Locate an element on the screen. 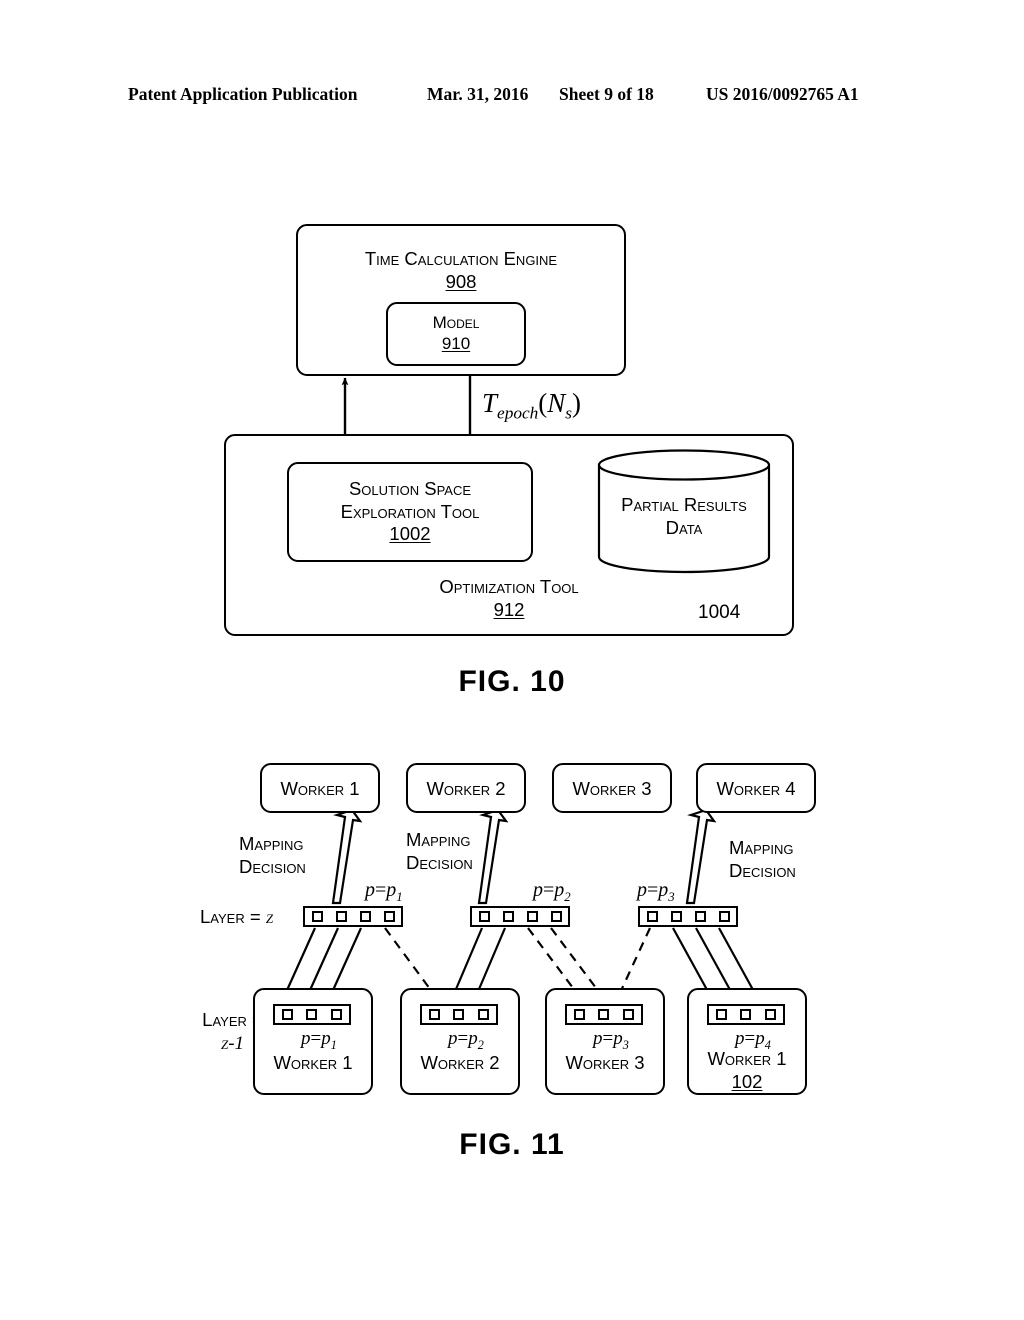 The width and height of the screenshot is (1024, 1320). p-label-z-1-sub: 1 is located at coordinates (399, 897).